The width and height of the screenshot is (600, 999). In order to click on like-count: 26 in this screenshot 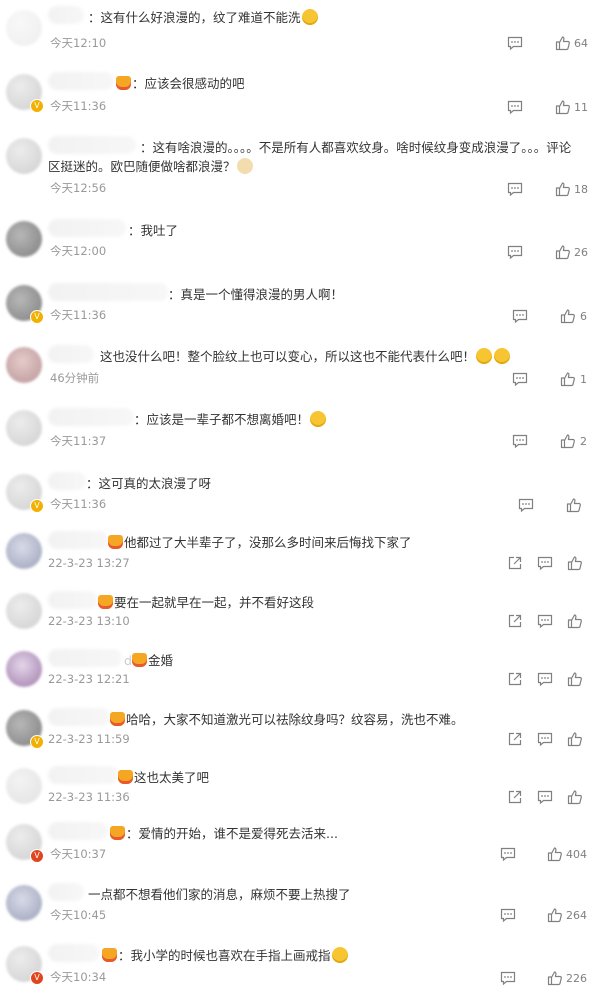, I will do `click(581, 252)`.